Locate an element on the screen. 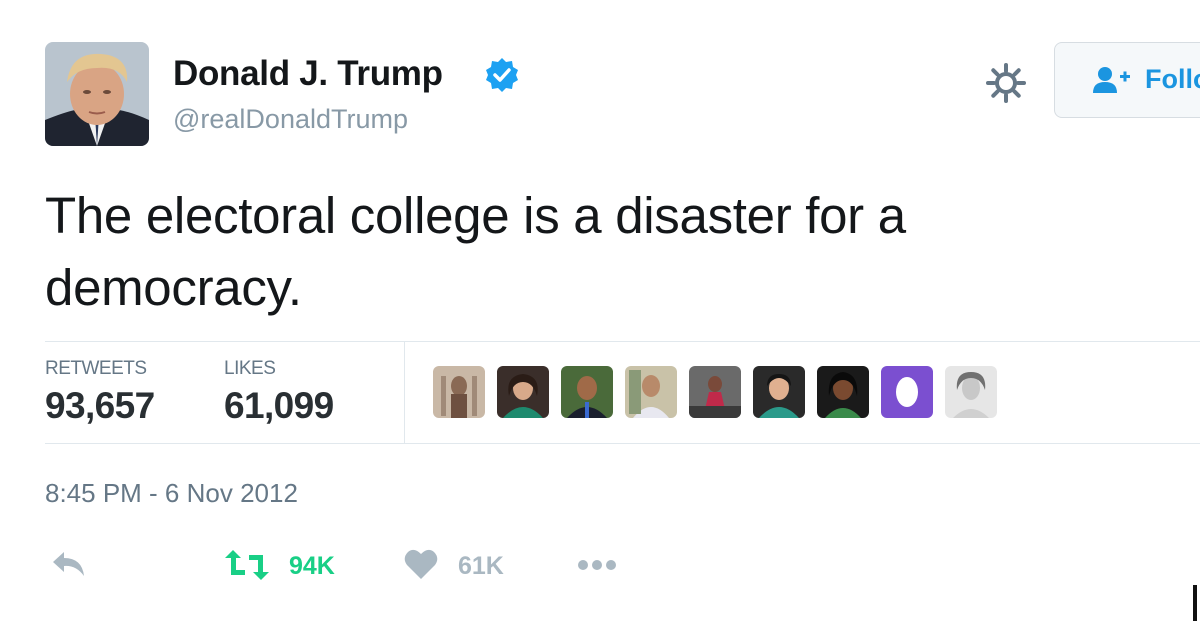 The width and height of the screenshot is (1200, 625). retweet-icon is located at coordinates (247, 565).